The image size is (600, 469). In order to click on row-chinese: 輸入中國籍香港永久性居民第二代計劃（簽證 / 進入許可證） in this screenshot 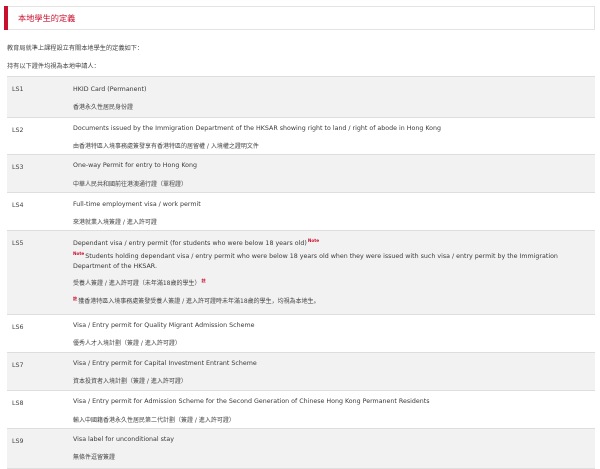, I will do `click(154, 420)`.